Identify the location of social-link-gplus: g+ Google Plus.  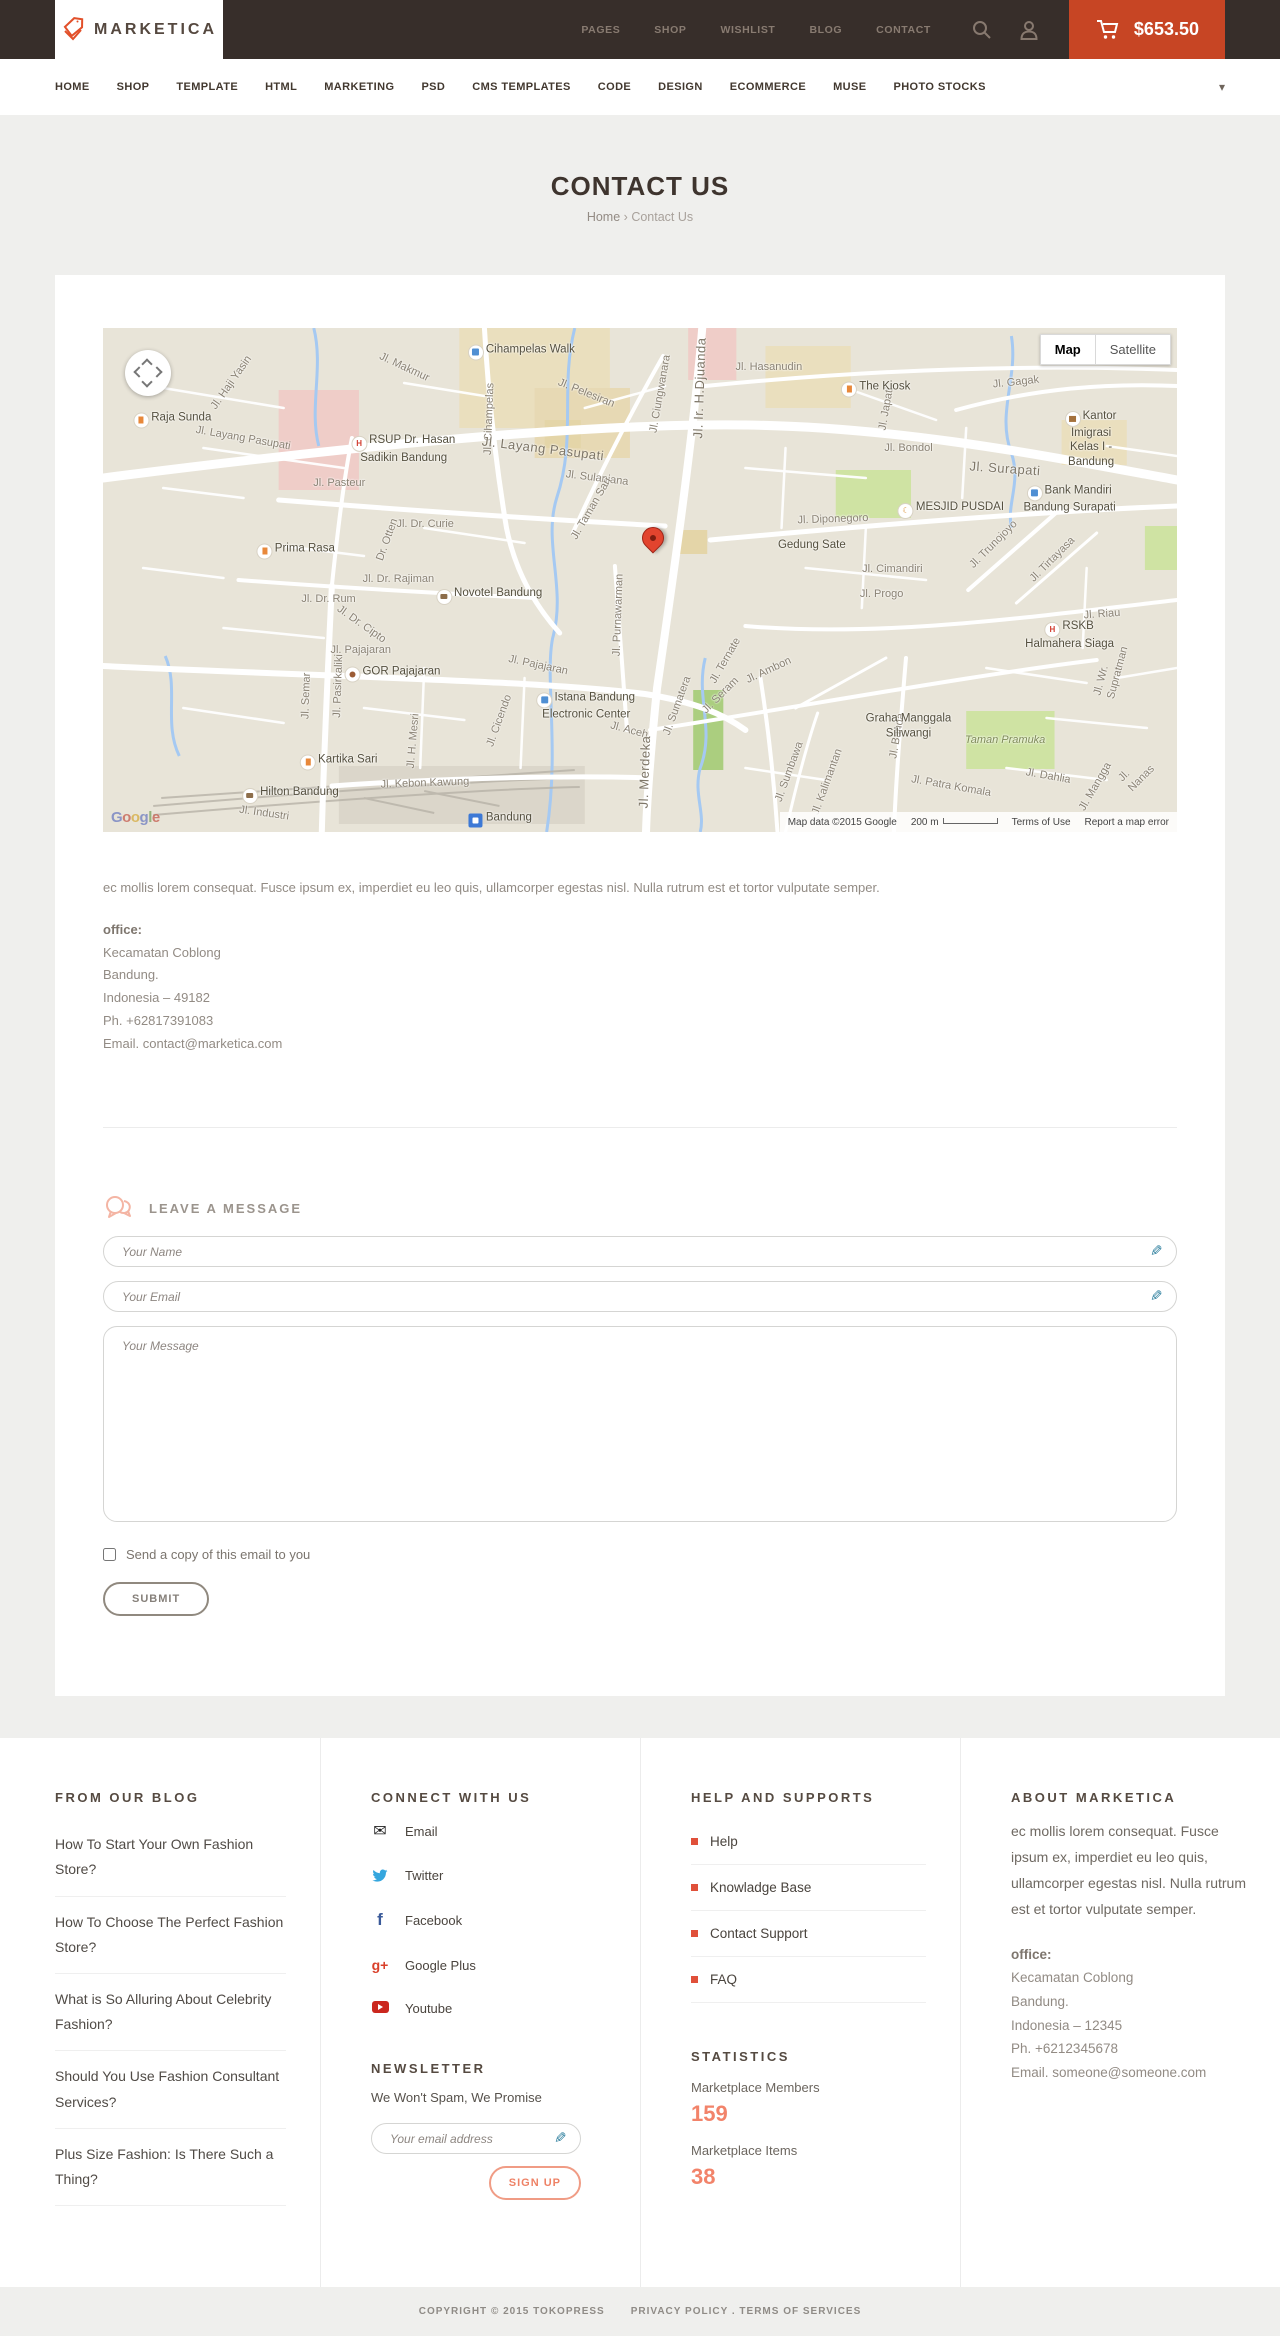
(488, 1965).